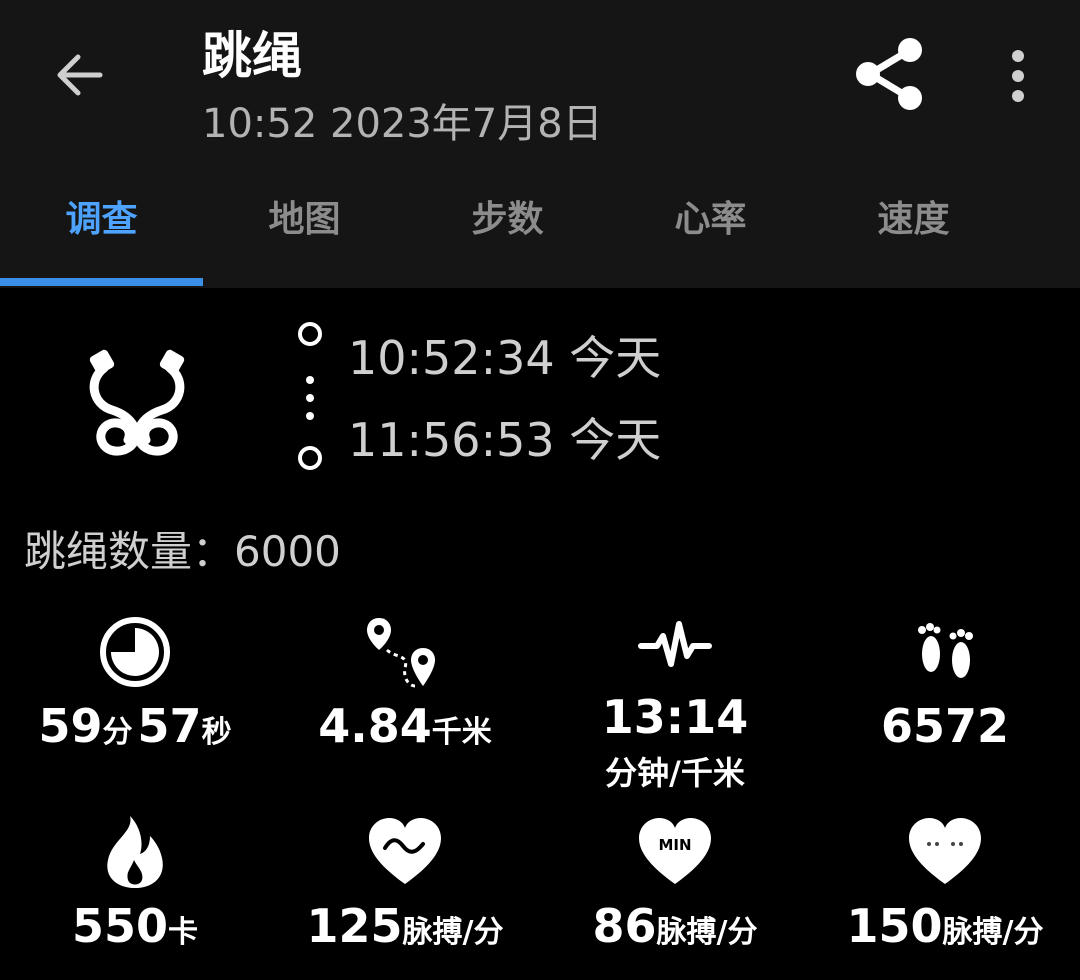  I want to click on min-heart-rate-value: 86, so click(624, 926).